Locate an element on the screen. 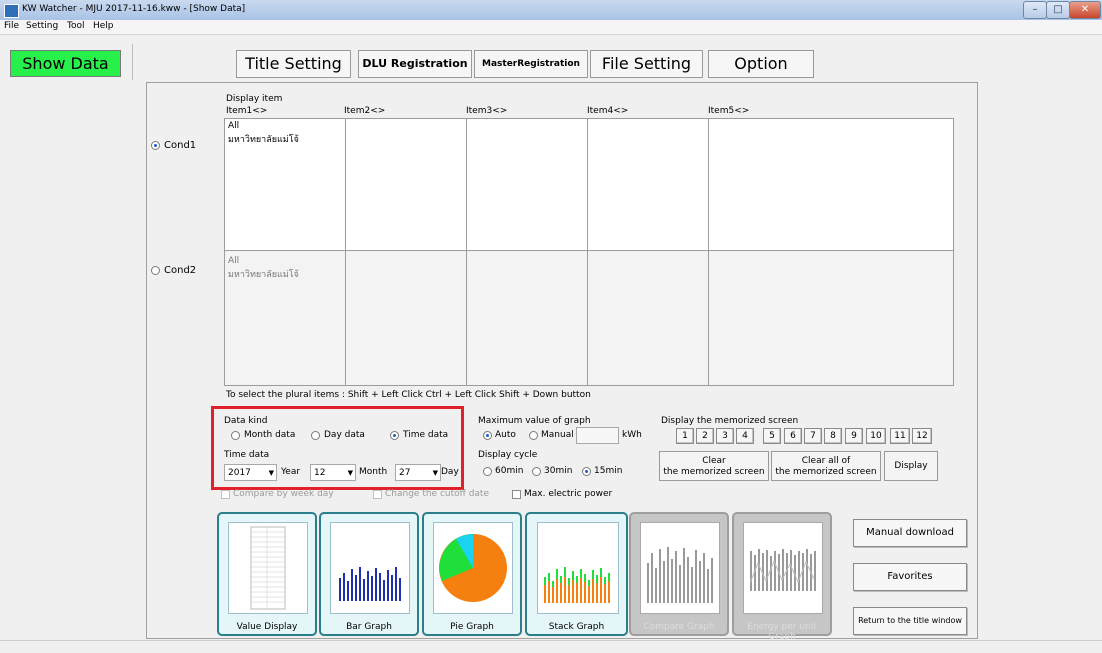  title-setting-tab: Title Setting is located at coordinates (293, 64).